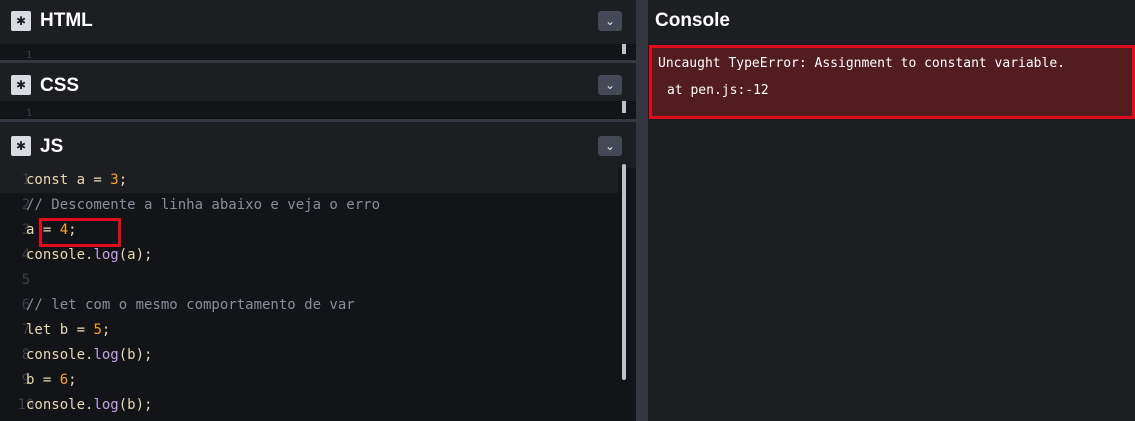 The width and height of the screenshot is (1135, 421). I want to click on code-token: // let com o mesmo comportamento de var, so click(190, 305).